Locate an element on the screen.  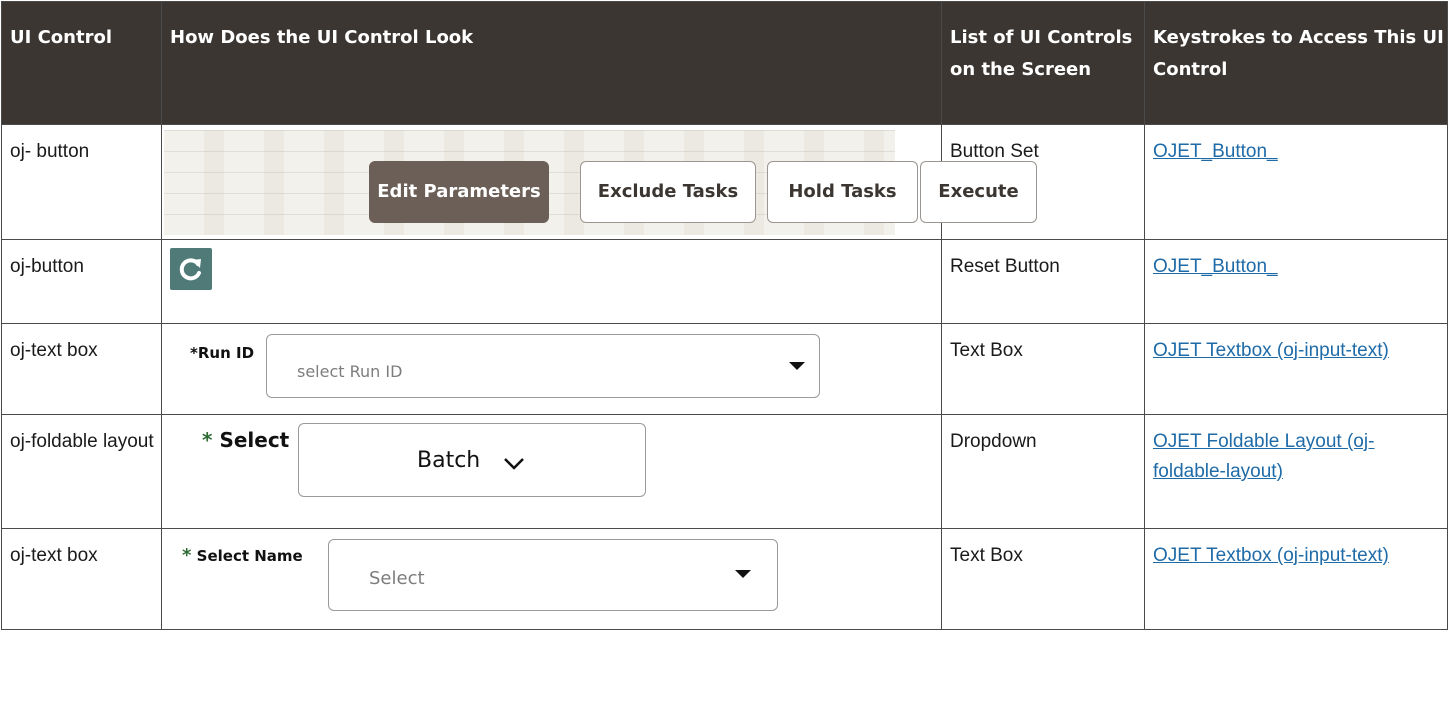
chevron-down-icon is located at coordinates (514, 464).